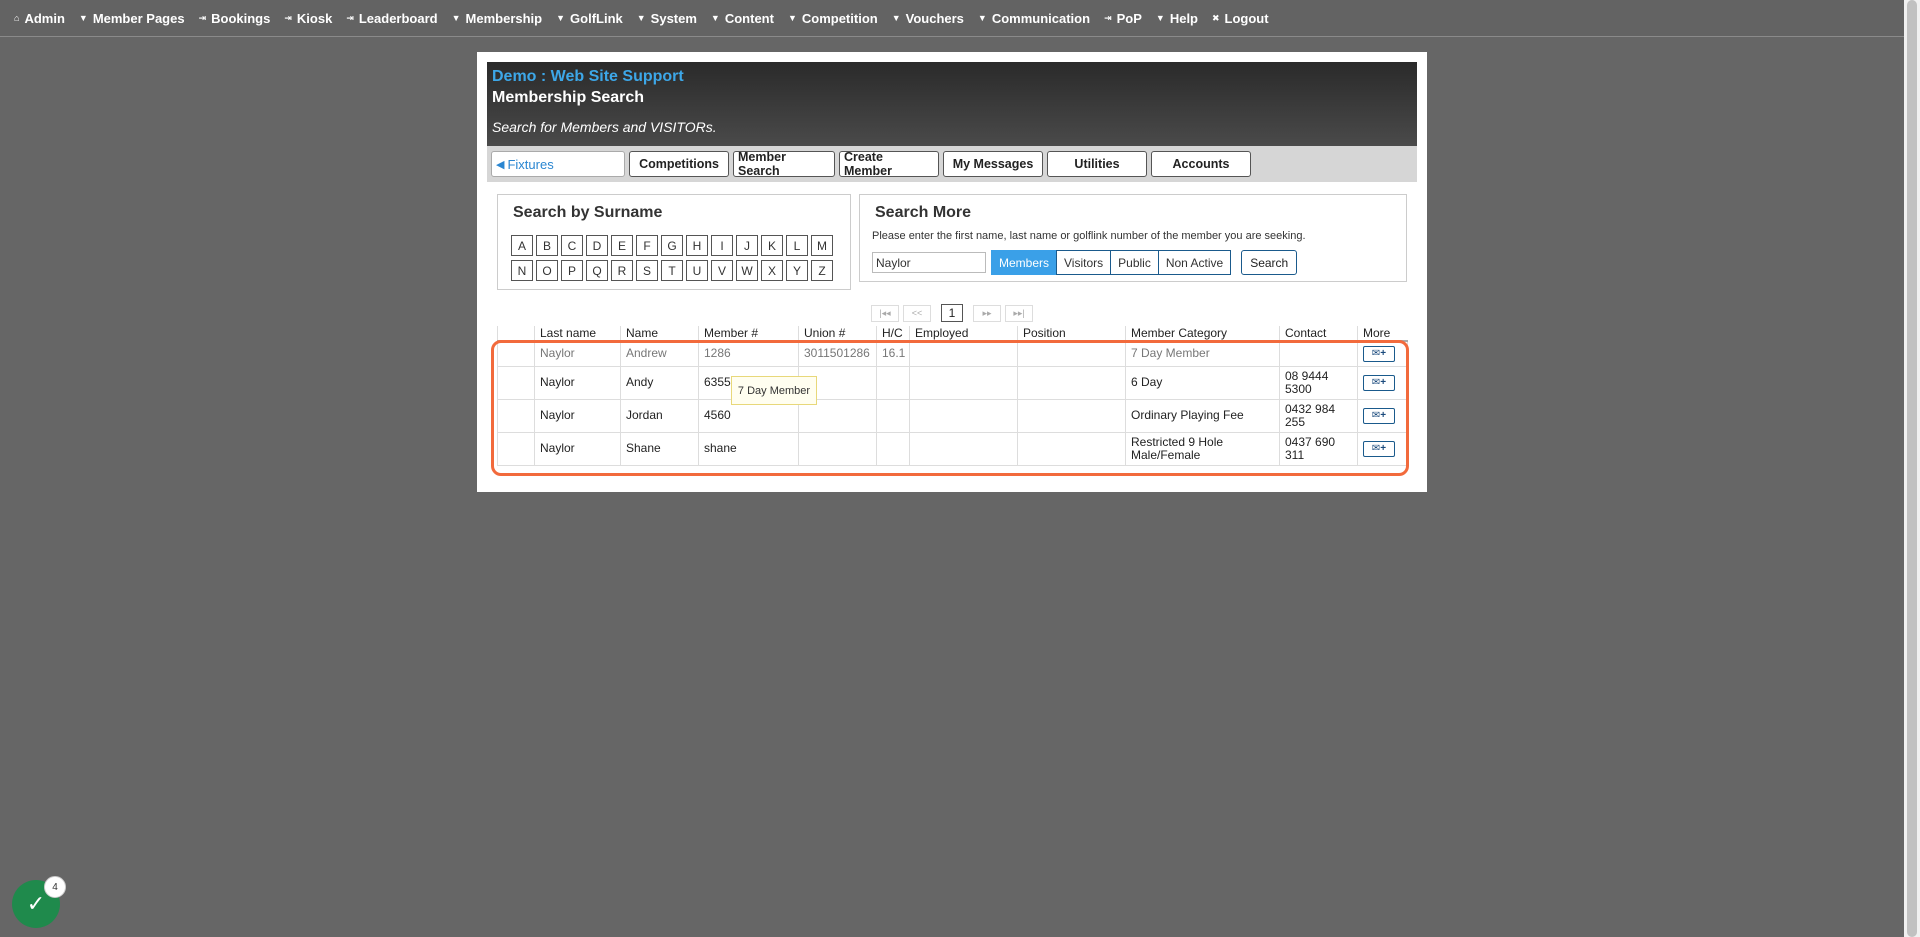  What do you see at coordinates (1318, 353) in the screenshot?
I see `cell-contact` at bounding box center [1318, 353].